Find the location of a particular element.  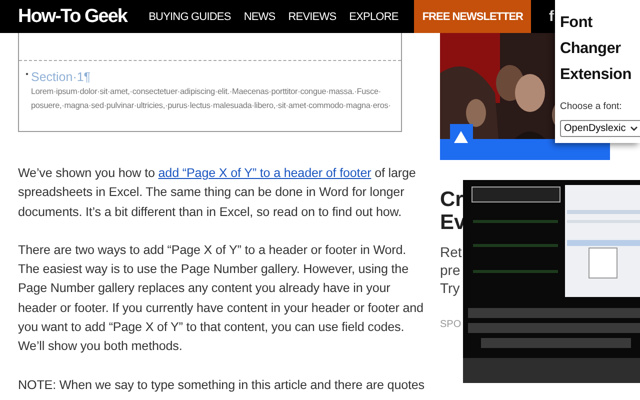

social-link: f is located at coordinates (551, 16).